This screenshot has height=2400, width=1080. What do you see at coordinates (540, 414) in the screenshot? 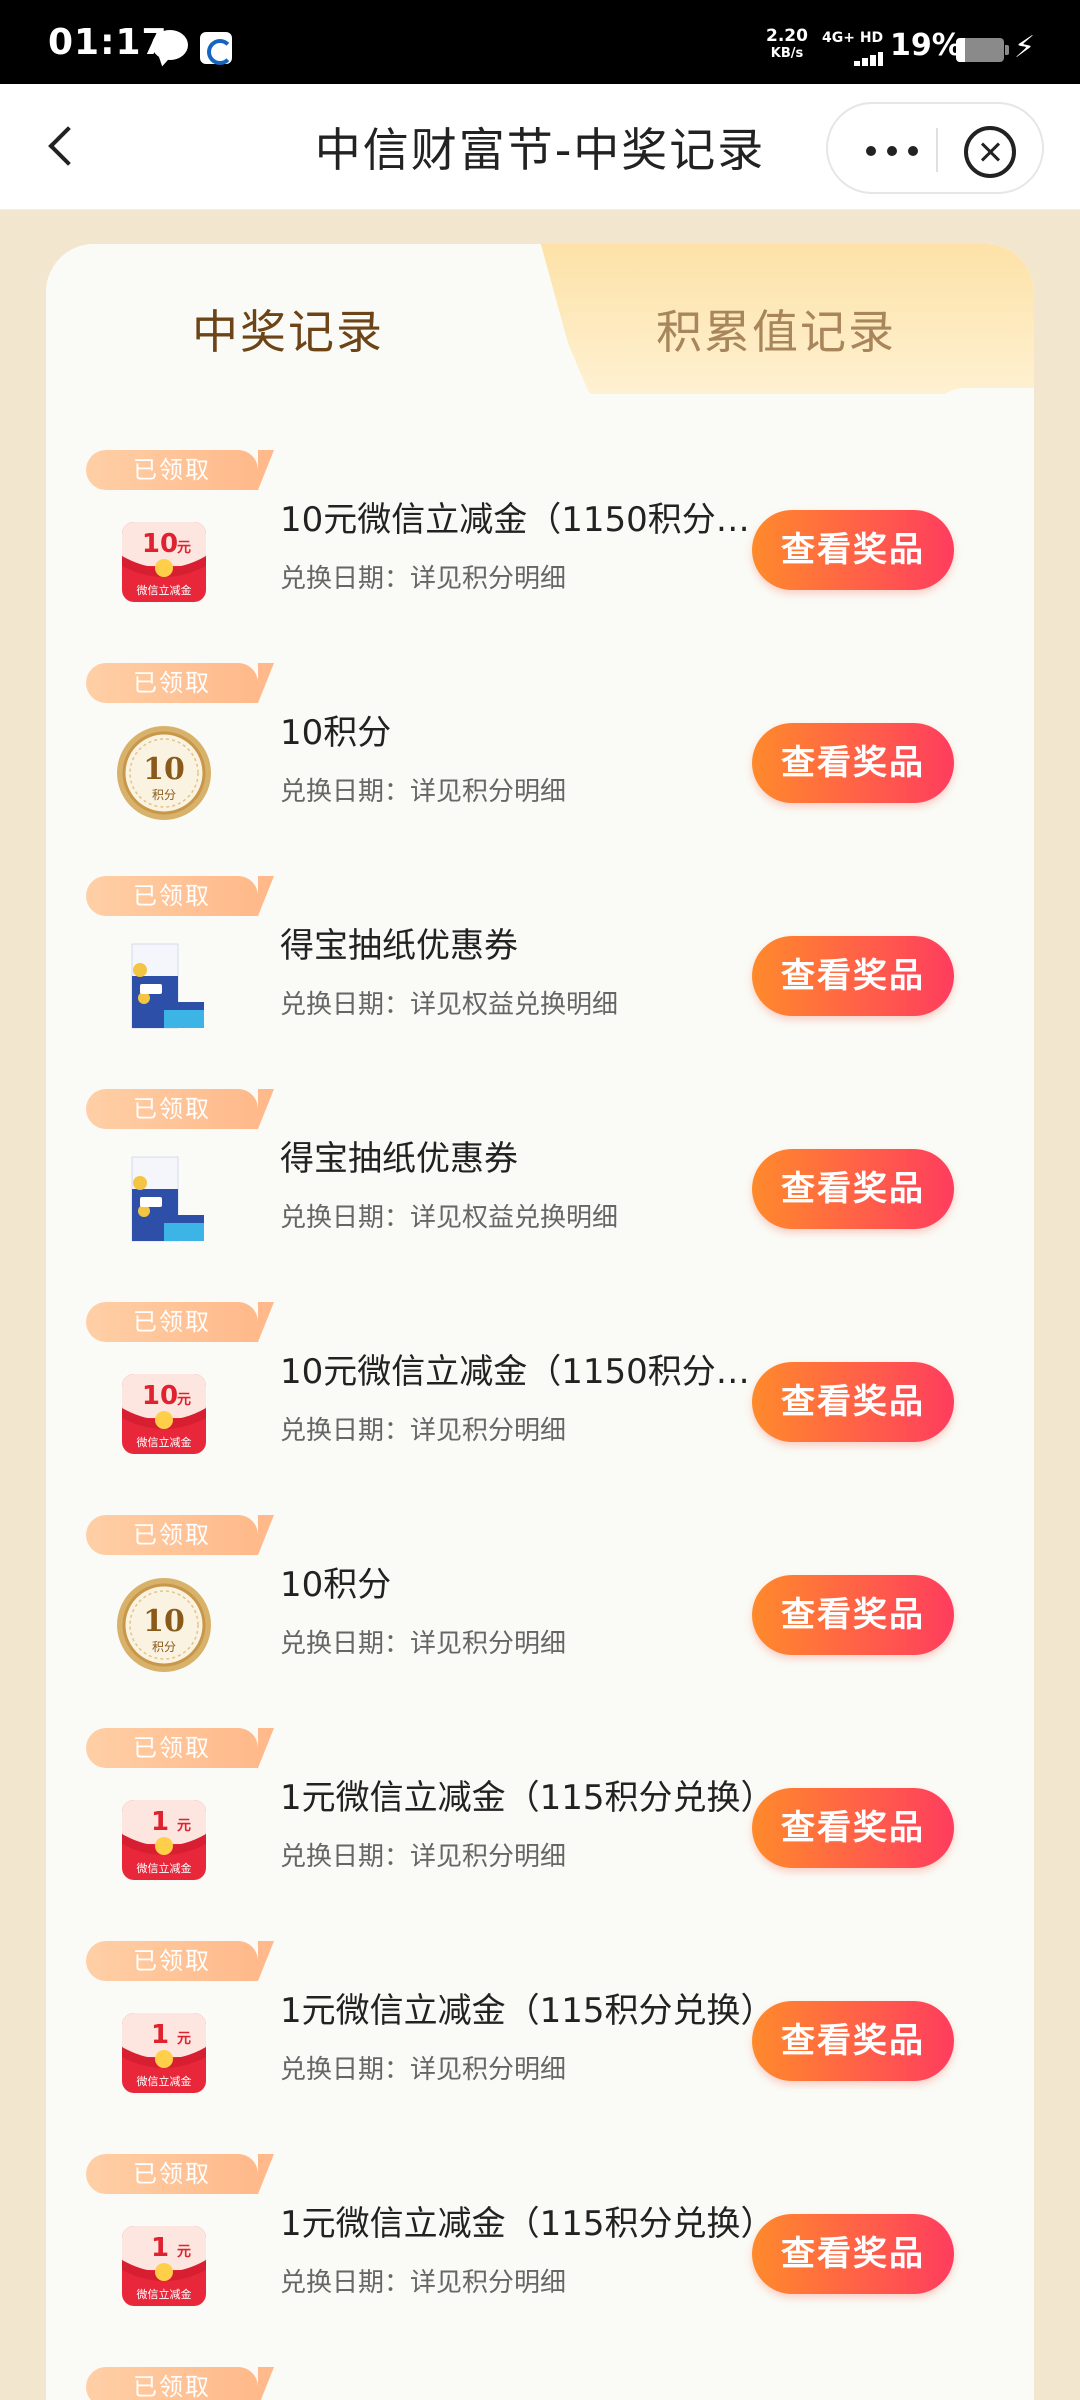
I see `tab-bottom-fill` at bounding box center [540, 414].